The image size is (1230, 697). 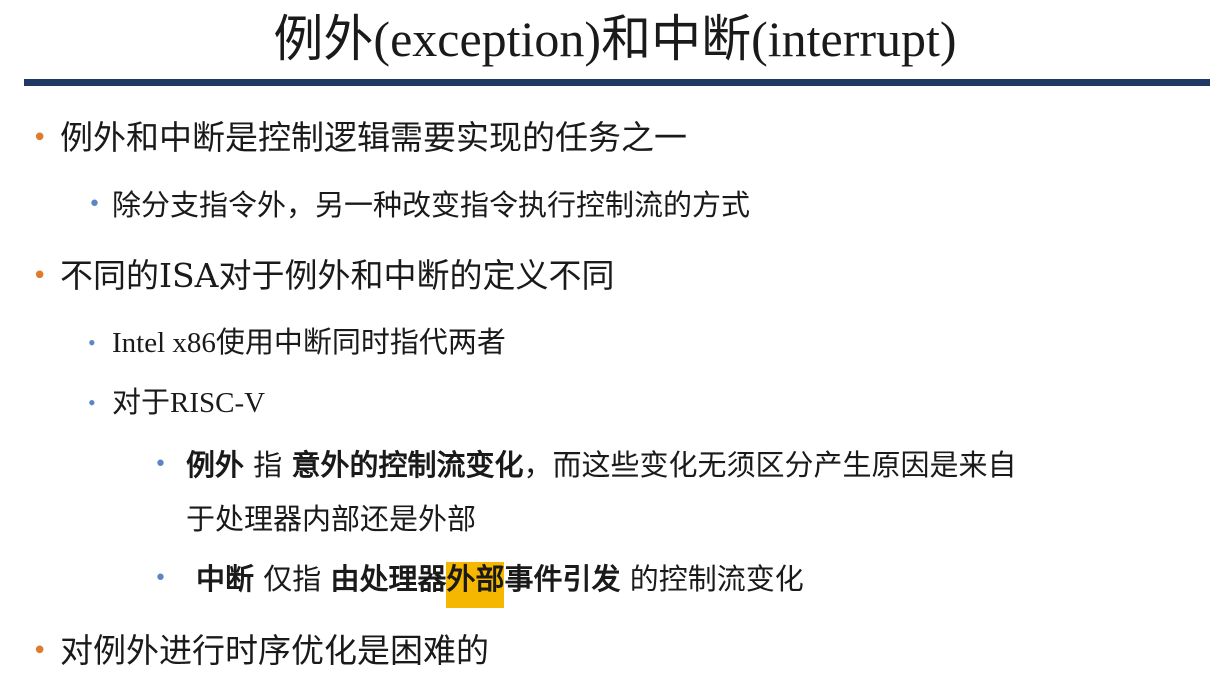 What do you see at coordinates (562, 579) in the screenshot?
I see `interrupt-def-b: 事件引发` at bounding box center [562, 579].